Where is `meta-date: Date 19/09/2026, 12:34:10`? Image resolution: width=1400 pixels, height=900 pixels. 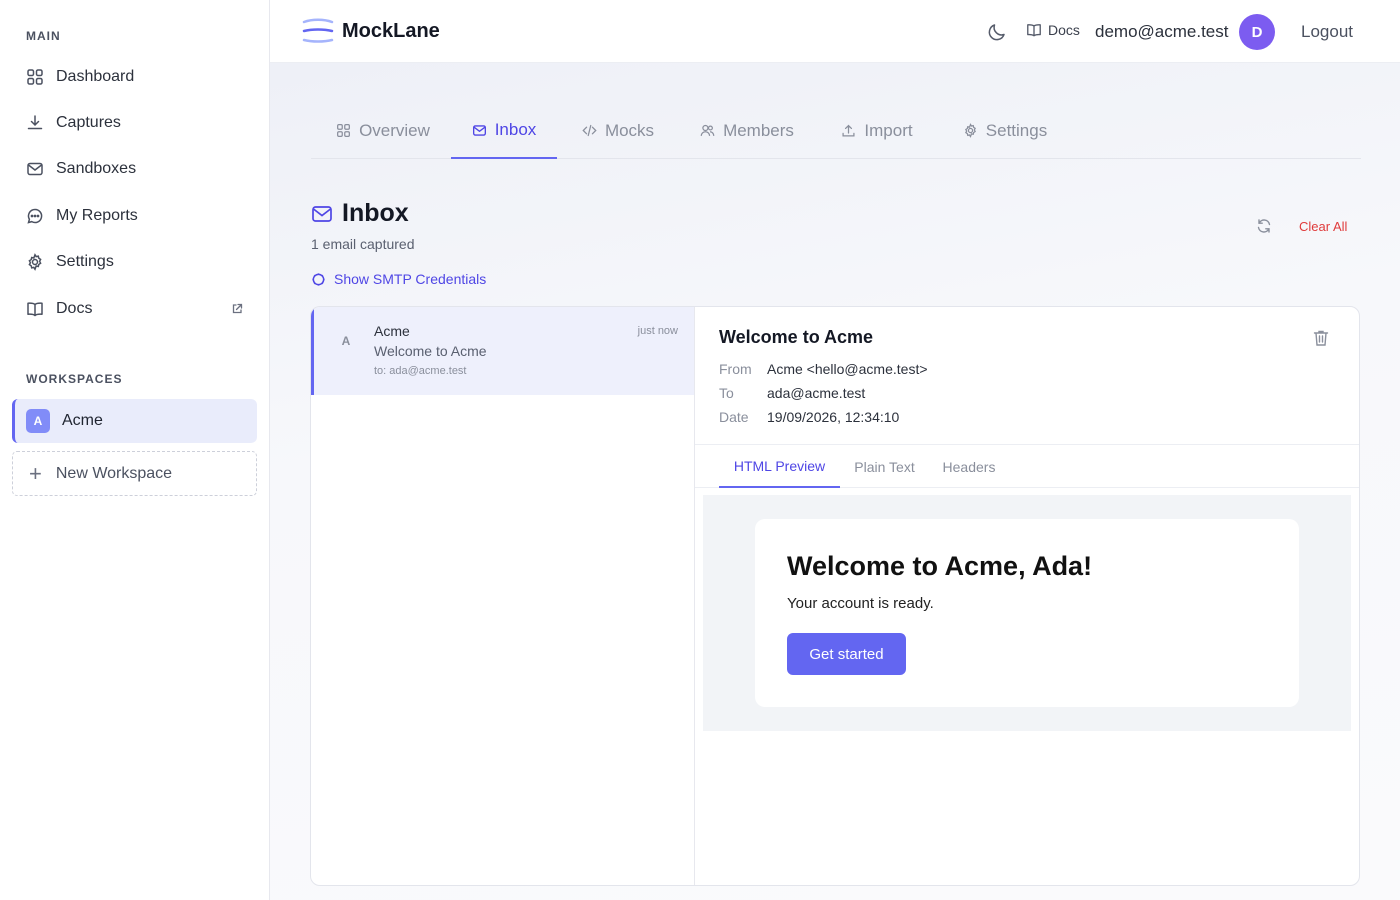
meta-date: Date 19/09/2026, 12:34:10 is located at coordinates (809, 417).